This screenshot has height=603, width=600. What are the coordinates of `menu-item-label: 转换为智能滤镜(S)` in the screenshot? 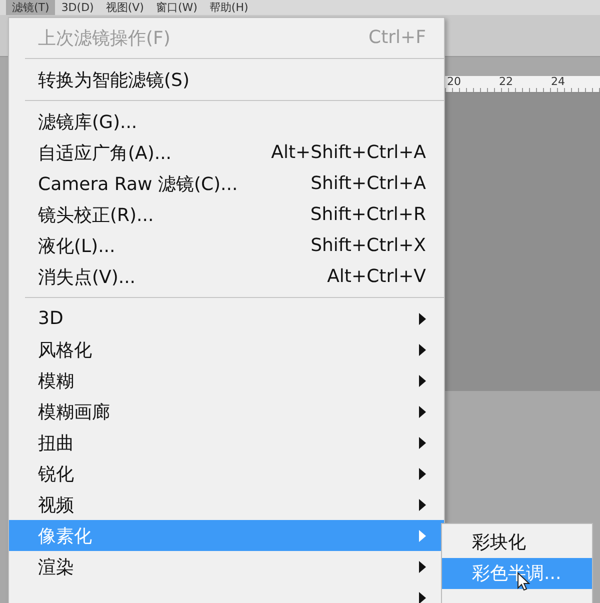 It's located at (114, 80).